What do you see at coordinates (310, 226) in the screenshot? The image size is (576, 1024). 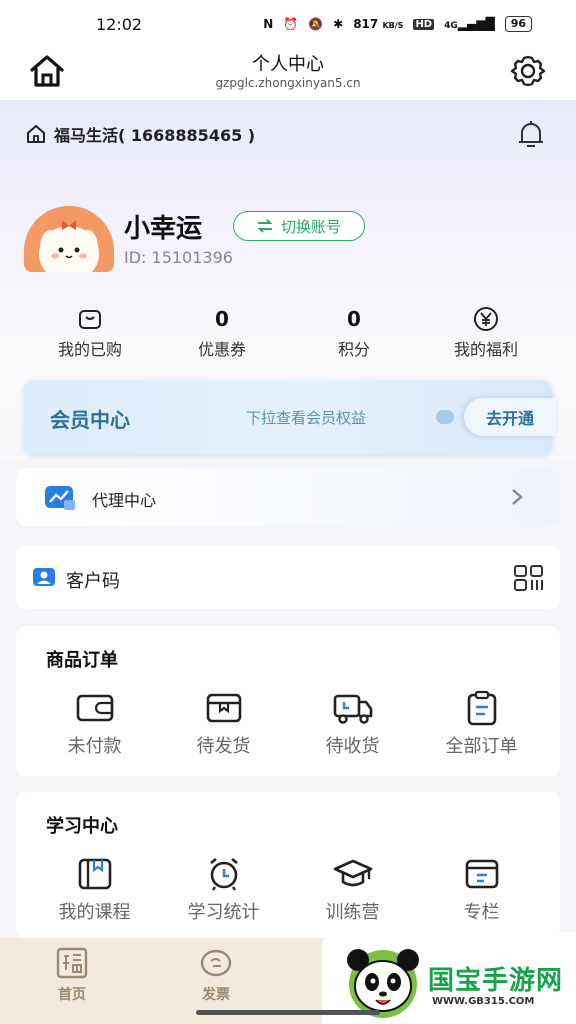 I see `switch-account-label: 切换账号` at bounding box center [310, 226].